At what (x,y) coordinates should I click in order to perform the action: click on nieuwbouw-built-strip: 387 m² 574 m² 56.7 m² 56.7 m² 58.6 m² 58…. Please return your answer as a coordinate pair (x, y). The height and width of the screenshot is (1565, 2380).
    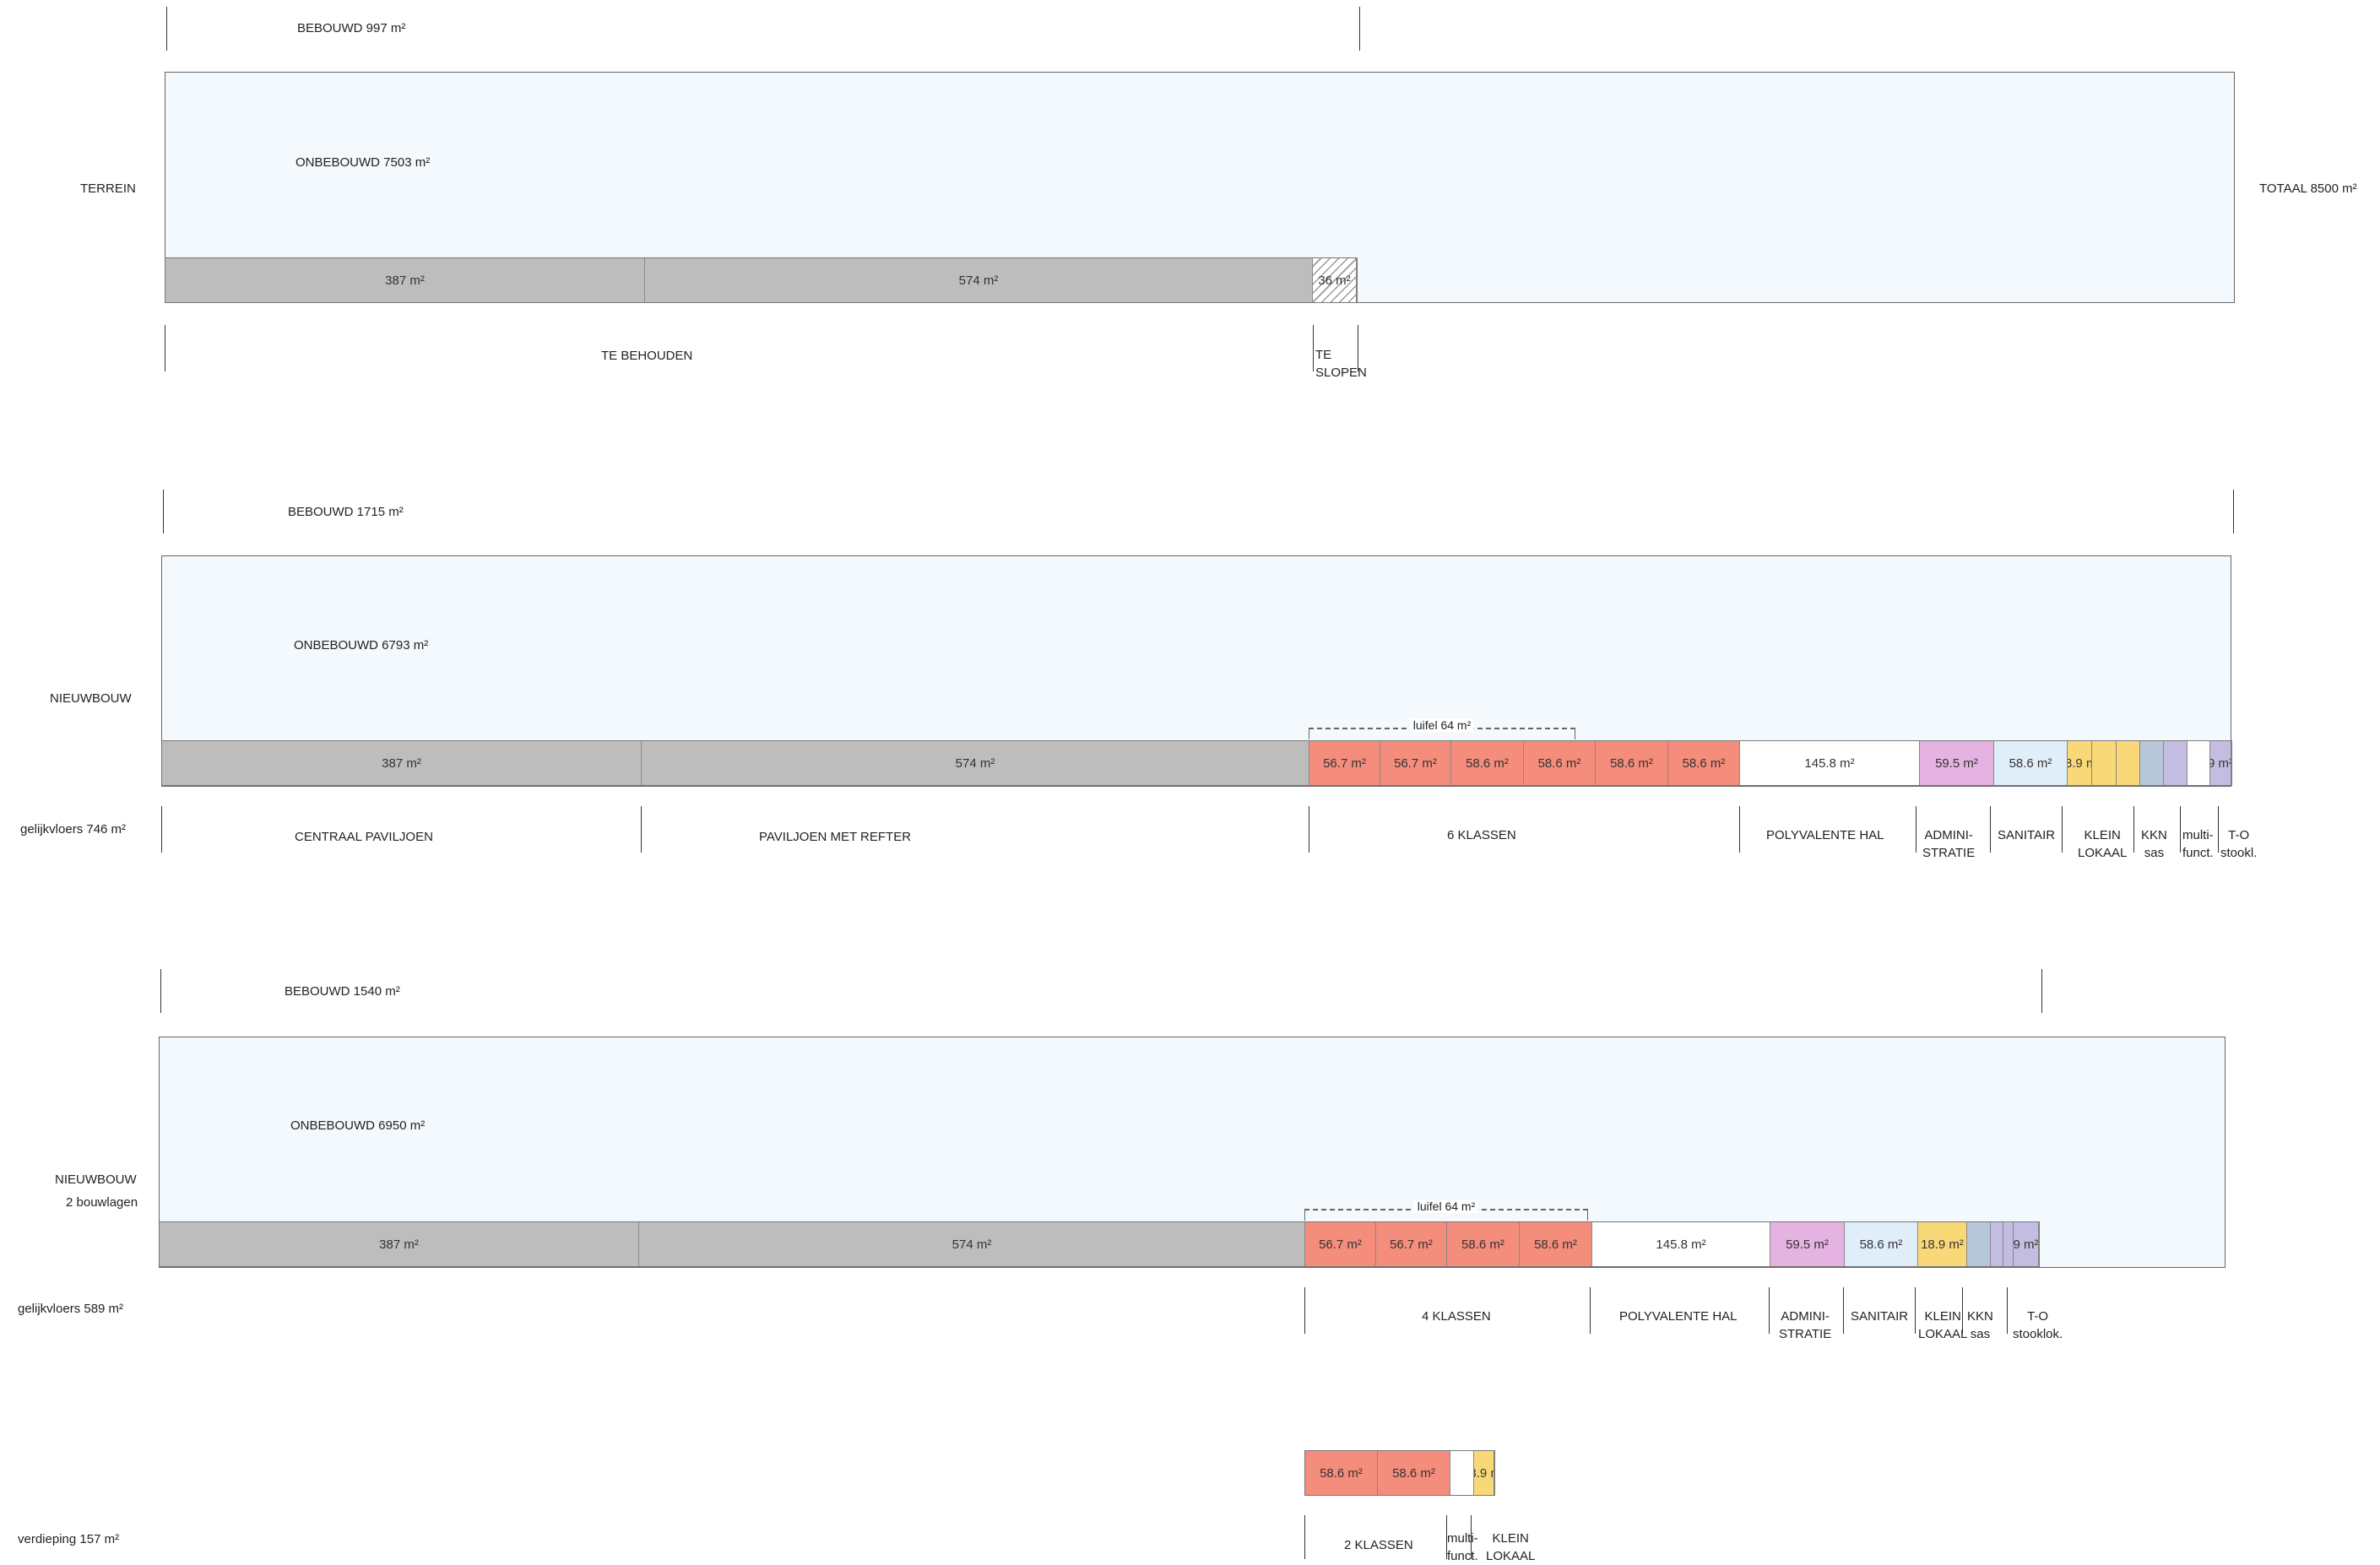
    Looking at the image, I should click on (1196, 763).